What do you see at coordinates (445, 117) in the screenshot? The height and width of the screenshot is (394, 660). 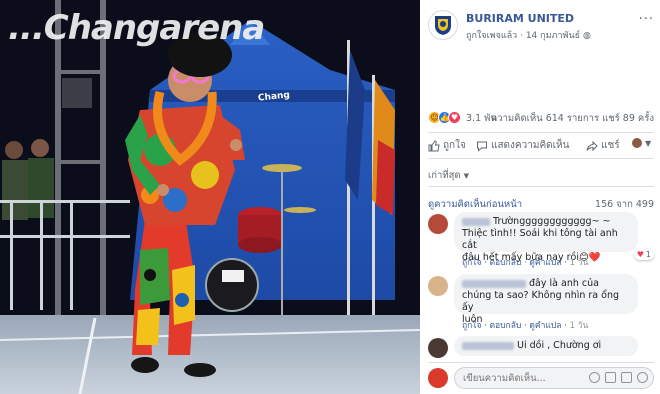 I see `reaction-icons: ☺ 👍 ♥` at bounding box center [445, 117].